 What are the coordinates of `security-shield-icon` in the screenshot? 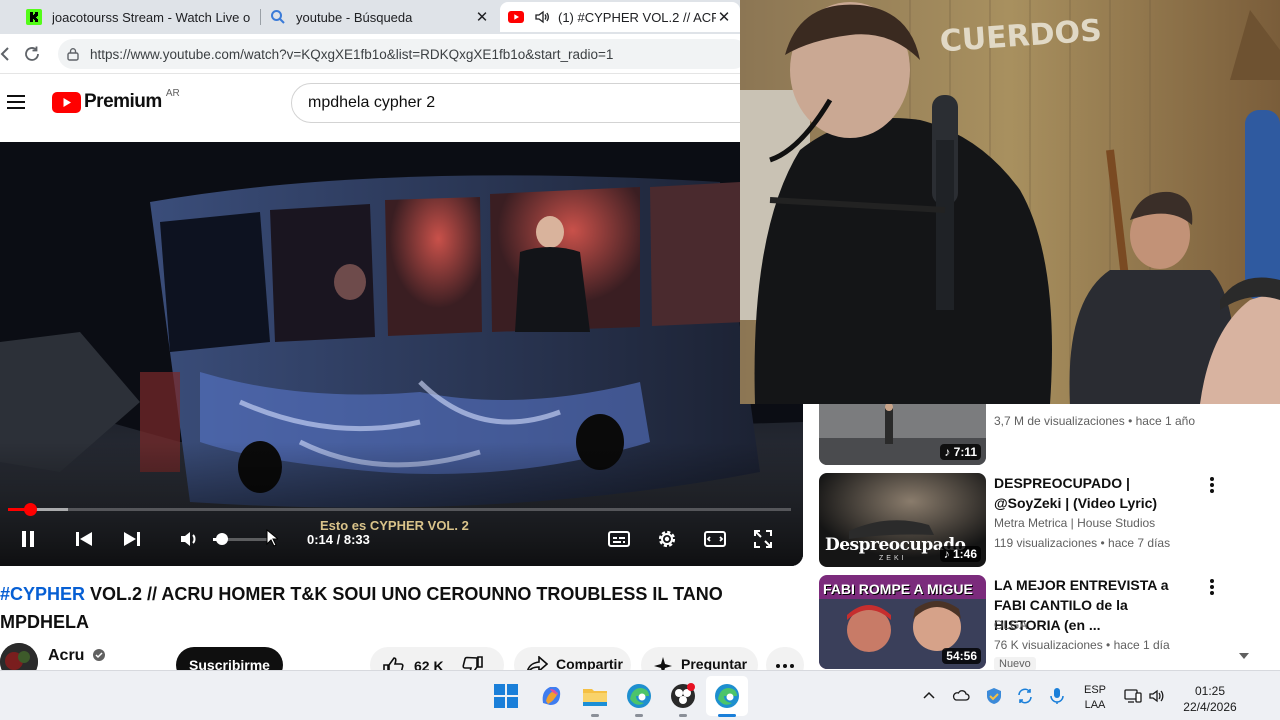 It's located at (994, 696).